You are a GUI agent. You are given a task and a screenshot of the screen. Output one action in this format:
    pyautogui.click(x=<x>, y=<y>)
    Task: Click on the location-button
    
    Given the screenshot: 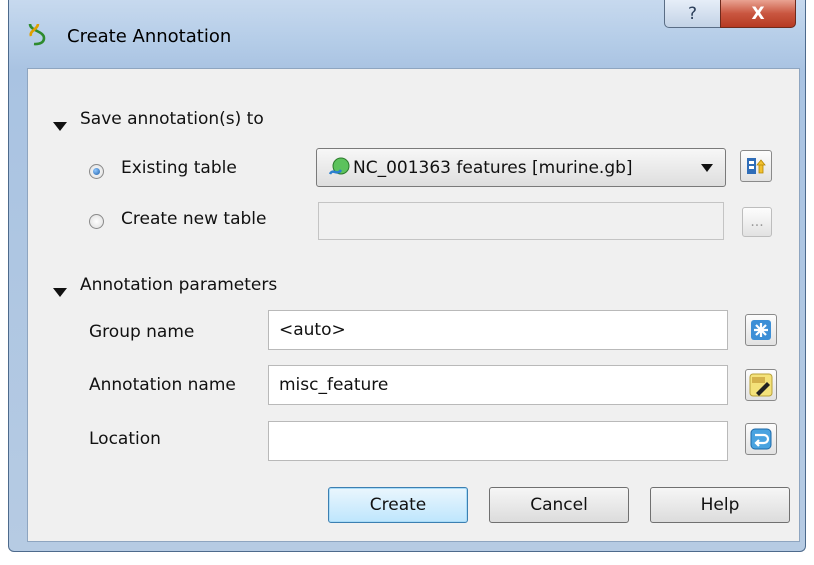 What is the action you would take?
    pyautogui.click(x=761, y=439)
    